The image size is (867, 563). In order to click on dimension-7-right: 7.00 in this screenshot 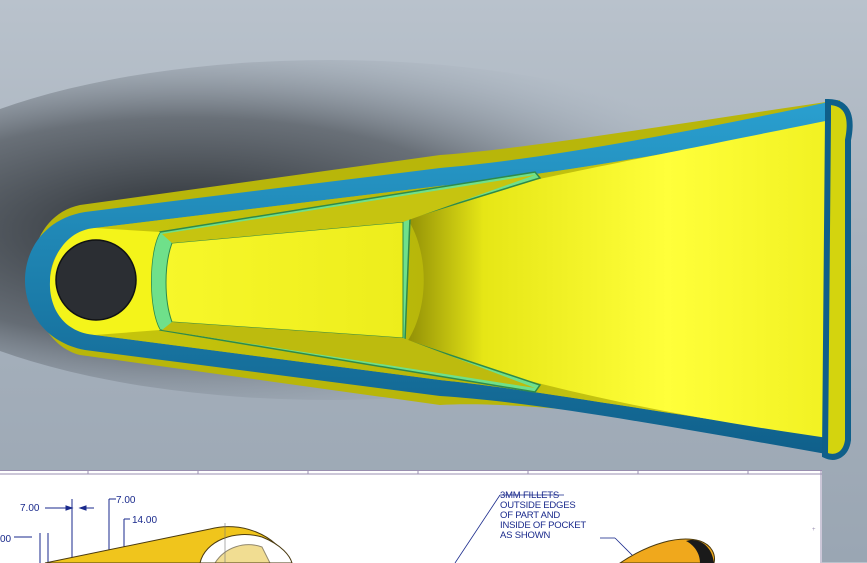, I will do `click(126, 500)`.